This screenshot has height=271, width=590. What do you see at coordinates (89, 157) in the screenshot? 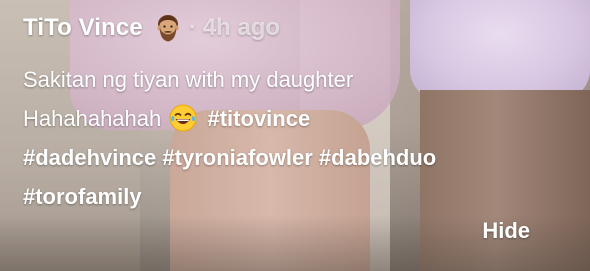
I see `hashtag-link: #dadehvince` at bounding box center [89, 157].